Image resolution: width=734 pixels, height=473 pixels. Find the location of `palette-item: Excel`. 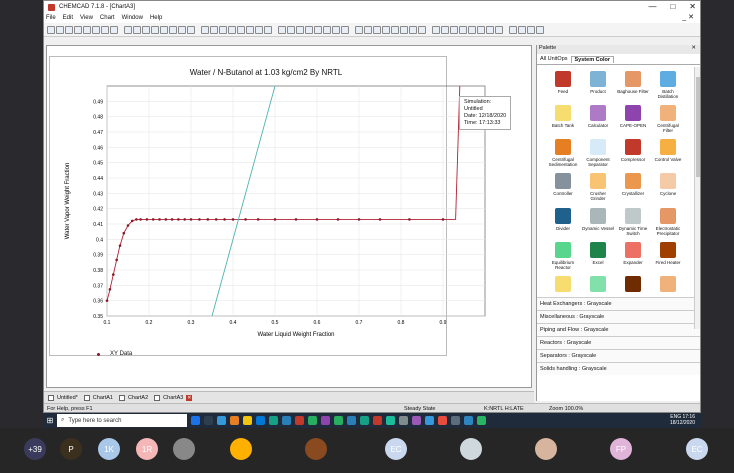

palette-item: Excel is located at coordinates (598, 257).